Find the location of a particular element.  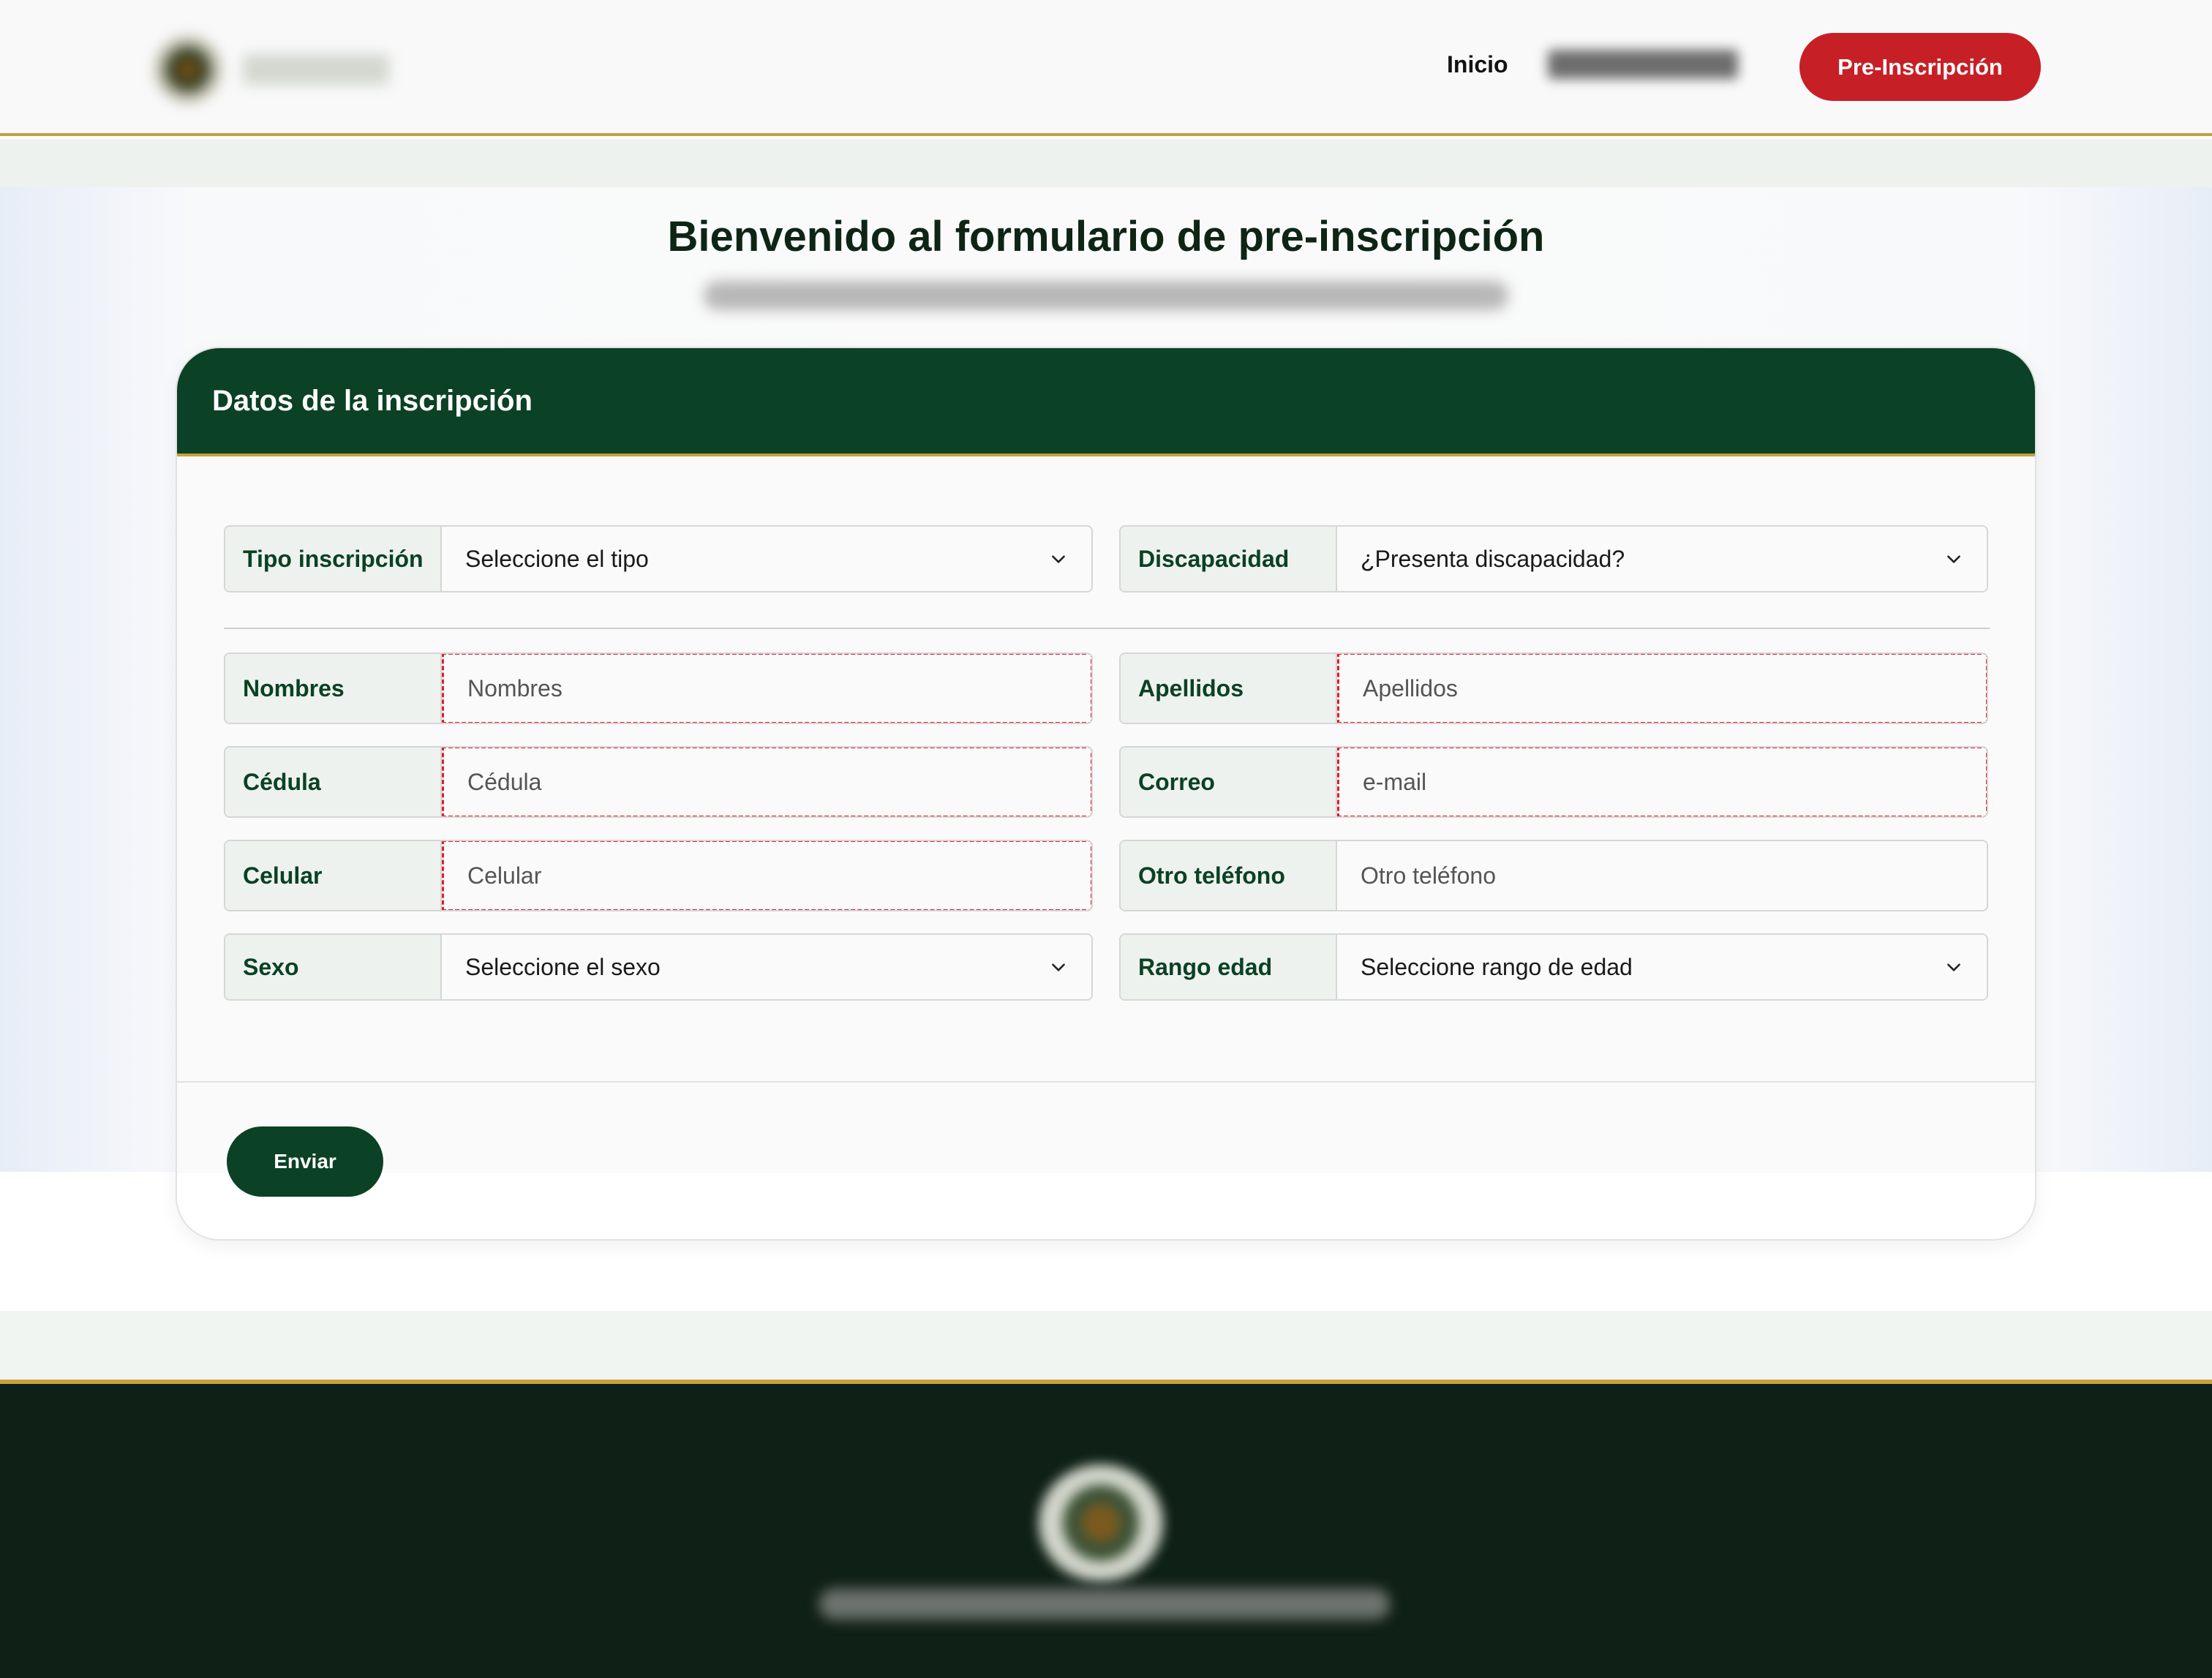

cedula-input is located at coordinates (766, 782).